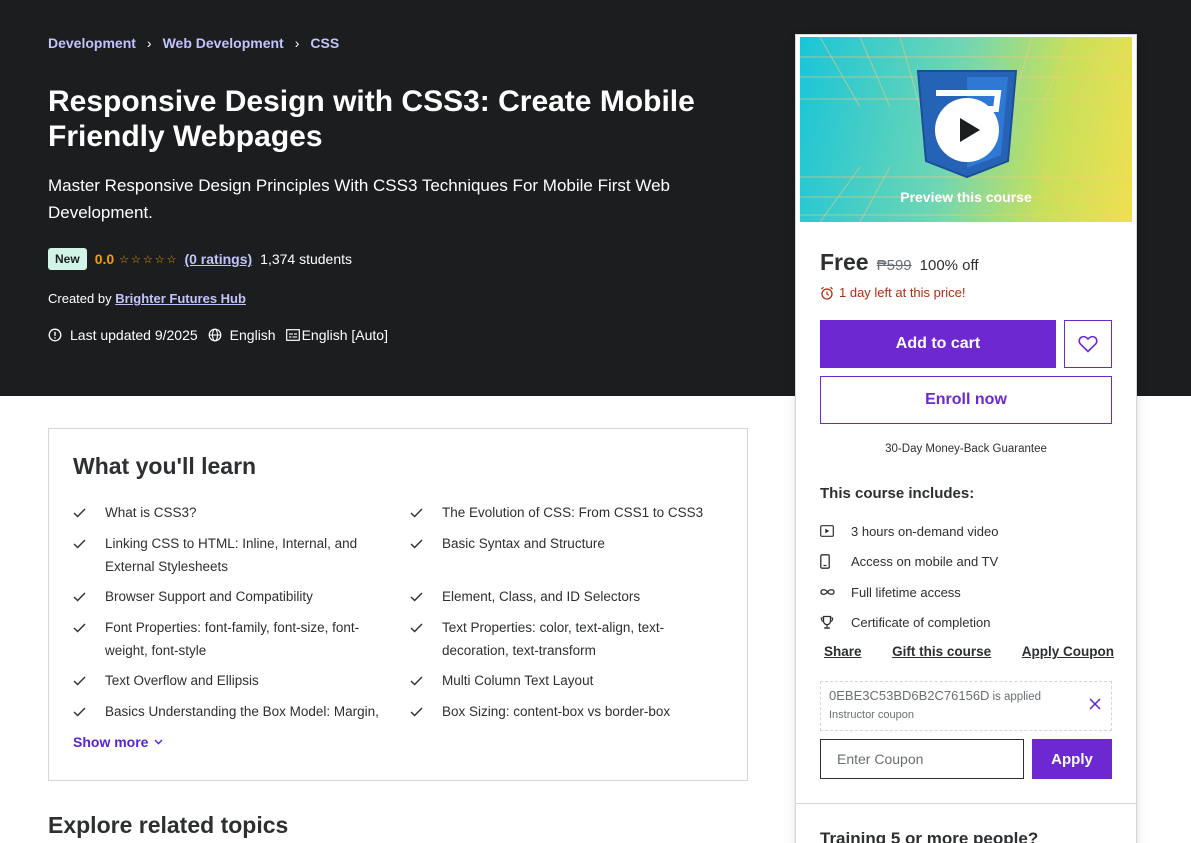  Describe the element at coordinates (111, 742) in the screenshot. I see `show-more-label: Show more` at that location.